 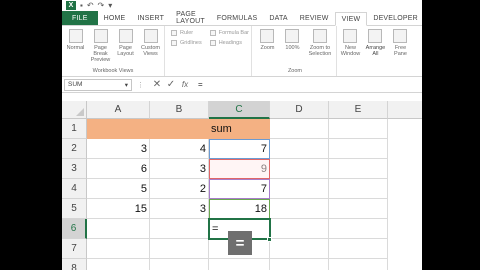 What do you see at coordinates (118, 229) in the screenshot?
I see `cell-a6` at bounding box center [118, 229].